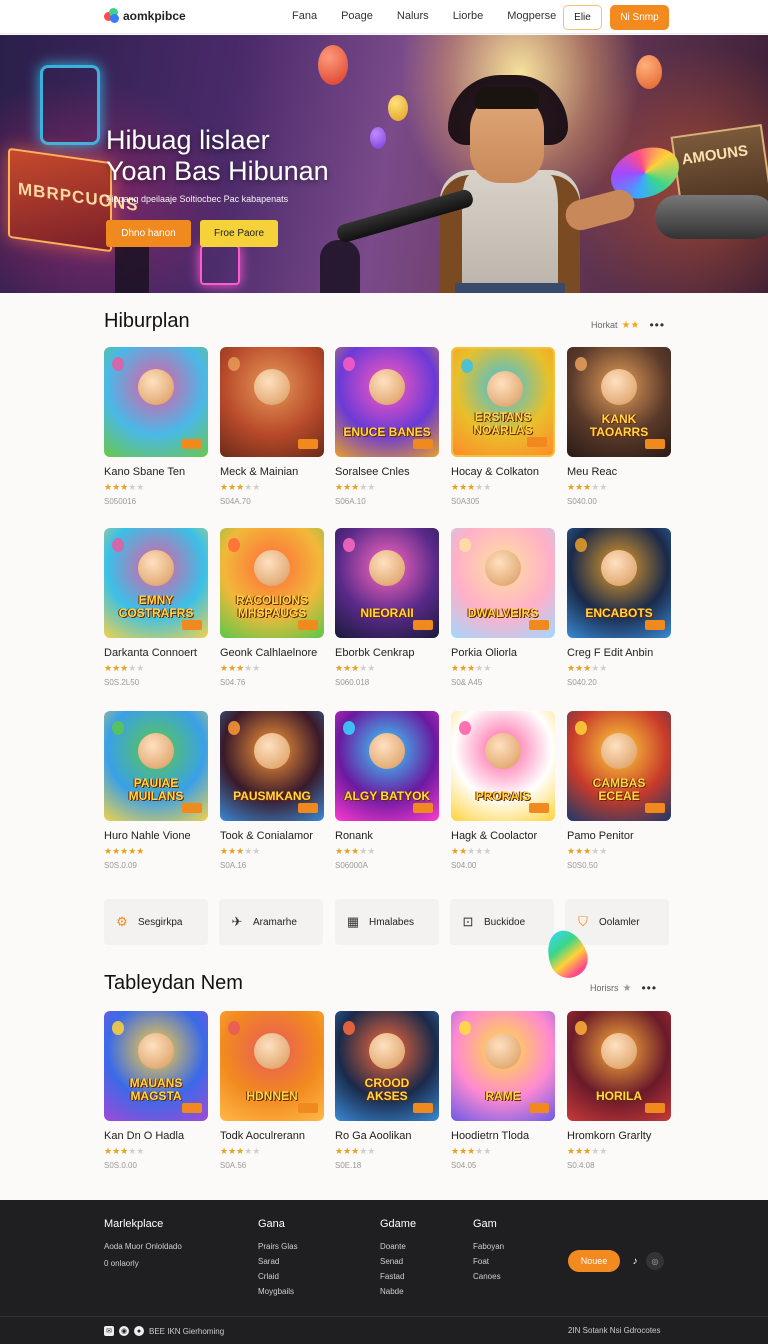 The width and height of the screenshot is (768, 1344). Describe the element at coordinates (619, 402) in the screenshot. I see `game-thumbnail: KANK TAOARRS` at that location.